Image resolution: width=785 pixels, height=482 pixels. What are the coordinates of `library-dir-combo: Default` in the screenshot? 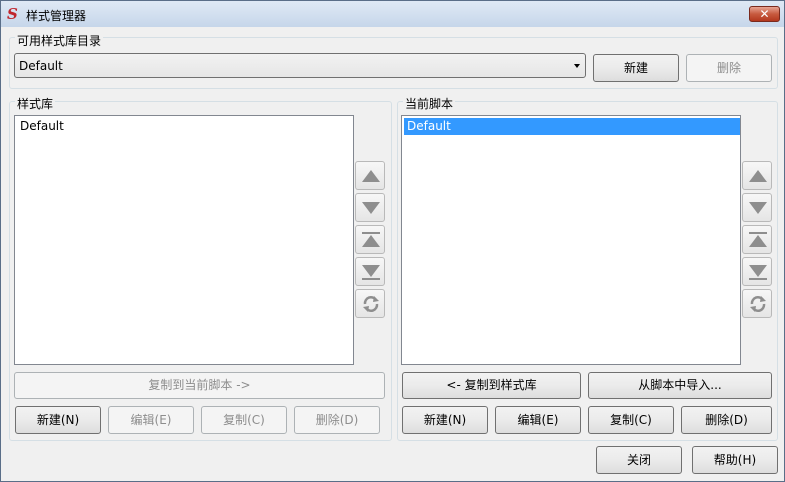 It's located at (300, 65).